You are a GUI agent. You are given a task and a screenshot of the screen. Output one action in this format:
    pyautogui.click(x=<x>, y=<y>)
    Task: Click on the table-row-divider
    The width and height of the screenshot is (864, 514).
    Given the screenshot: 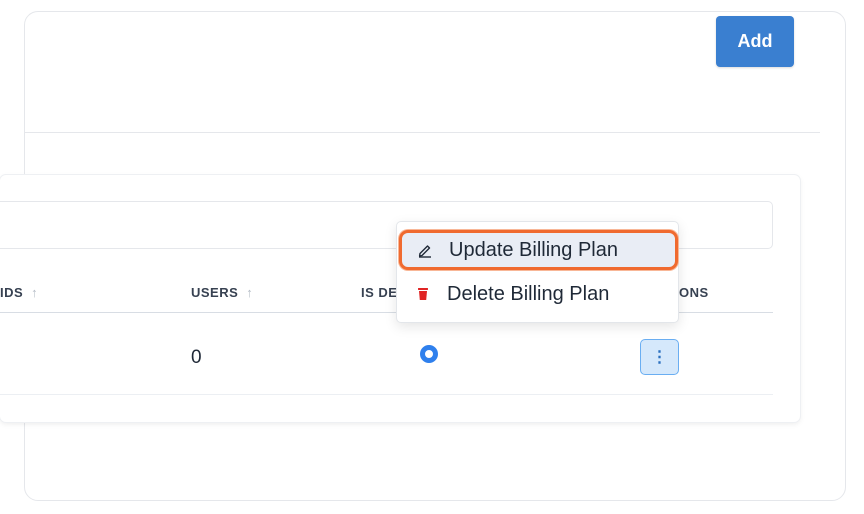 What is the action you would take?
    pyautogui.click(x=386, y=394)
    